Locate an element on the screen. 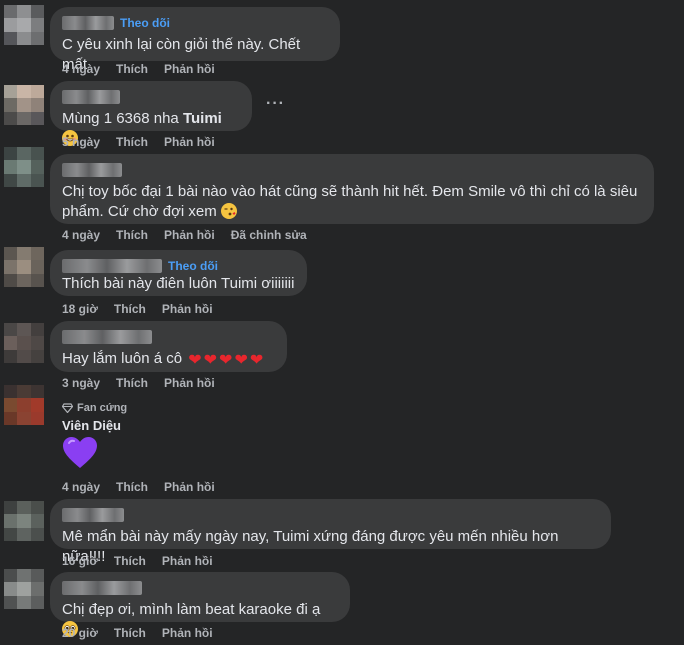 This screenshot has height=645, width=684. comment-actions: 3 ngày Thích Phản hồi is located at coordinates (138, 383).